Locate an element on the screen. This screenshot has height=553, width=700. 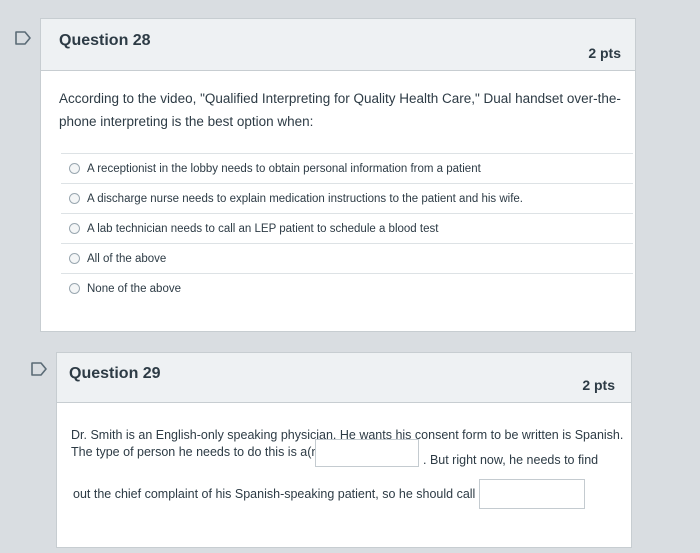
question-title: Question 29 is located at coordinates (115, 373).